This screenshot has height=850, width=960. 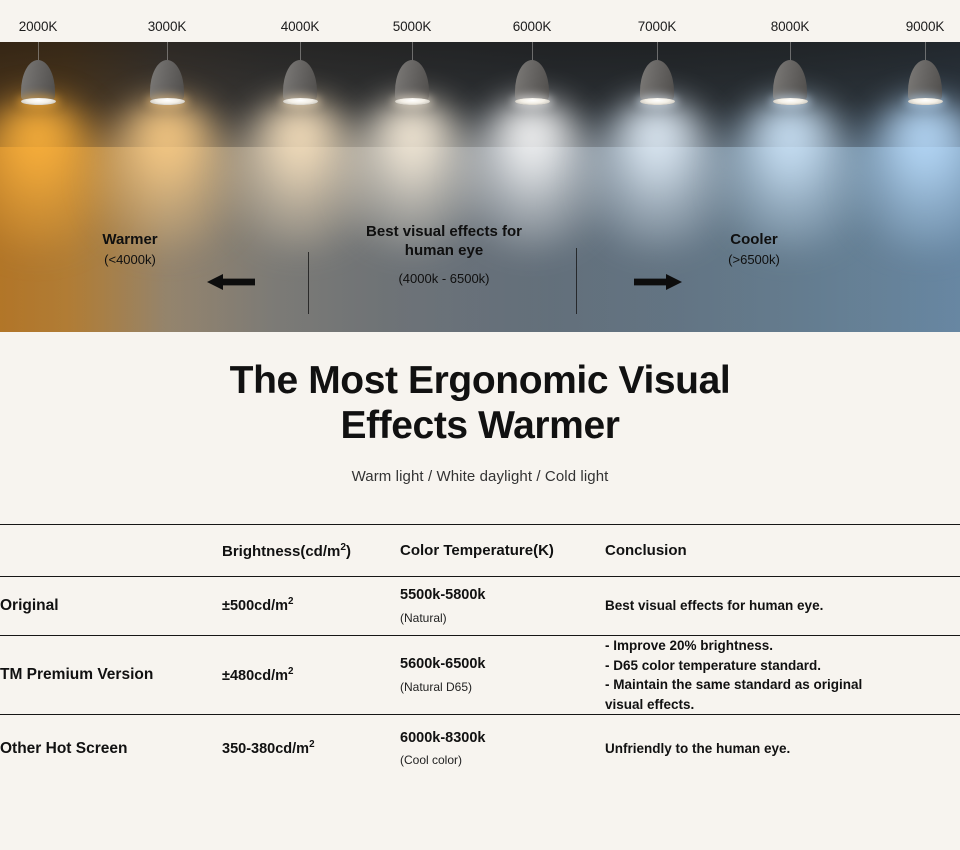 I want to click on best-visual-title-line2: human eye, so click(x=444, y=250).